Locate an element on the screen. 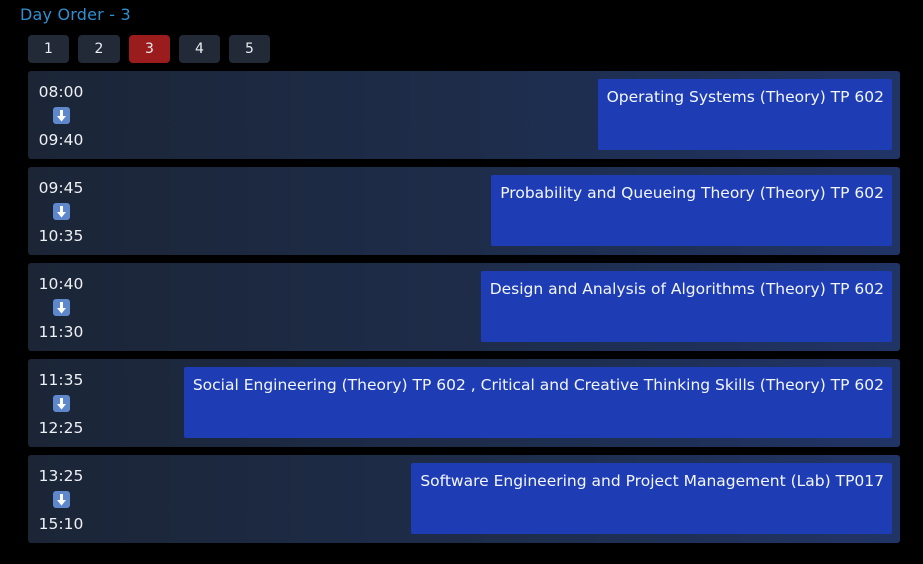 The height and width of the screenshot is (564, 923). time-slot: 13:25 15:10 is located at coordinates (61, 500).